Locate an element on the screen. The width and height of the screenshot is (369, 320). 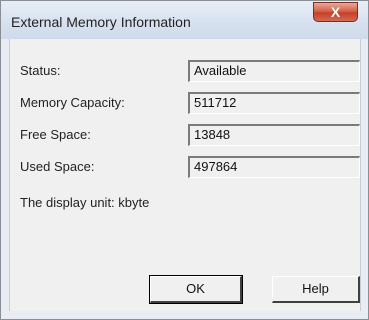
used-space-field: 497864 is located at coordinates (274, 167).